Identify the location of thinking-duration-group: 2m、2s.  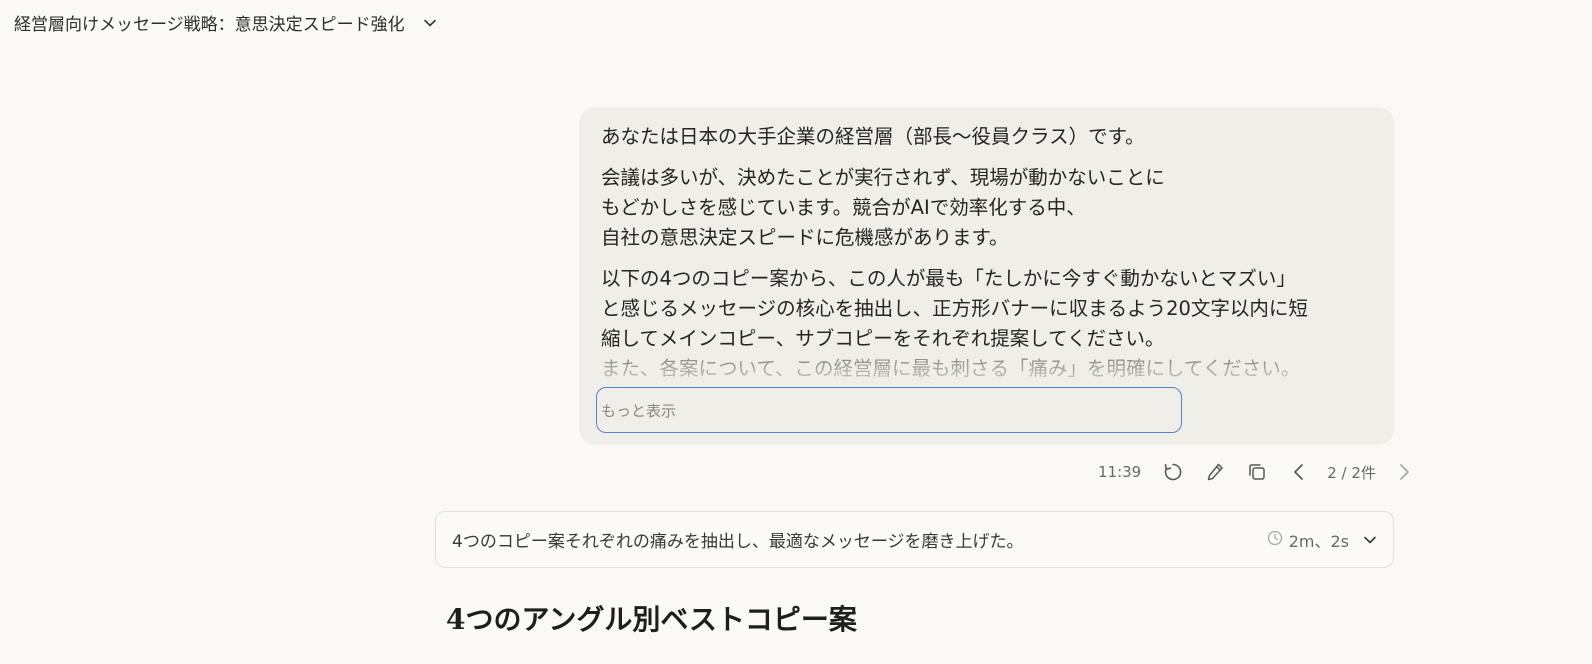
(1322, 540).